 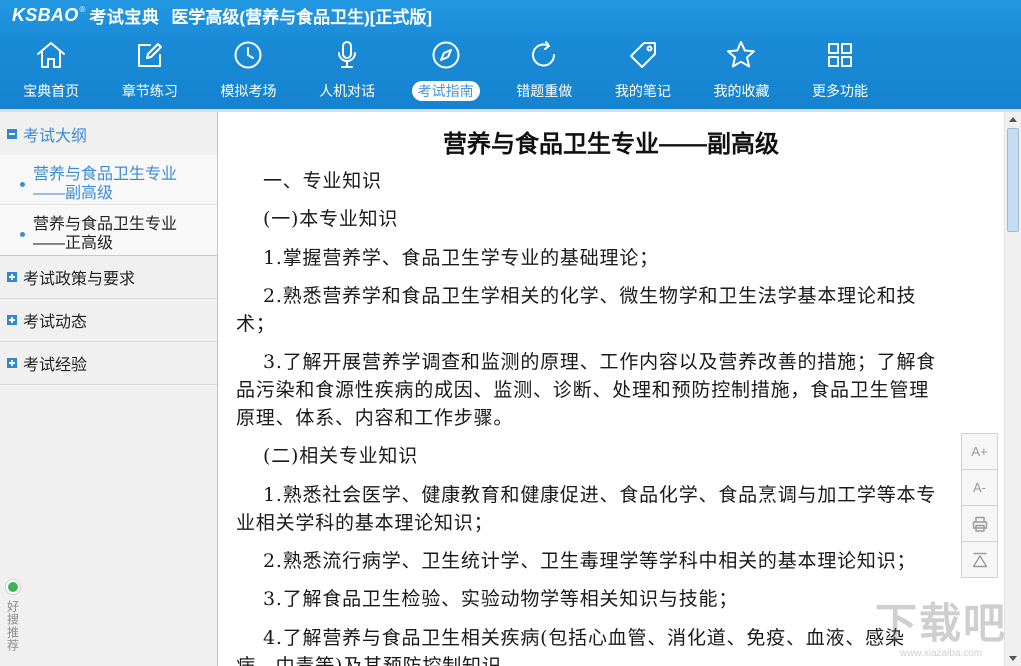 What do you see at coordinates (124, 17) in the screenshot?
I see `brand-name-cn: 考试宝典` at bounding box center [124, 17].